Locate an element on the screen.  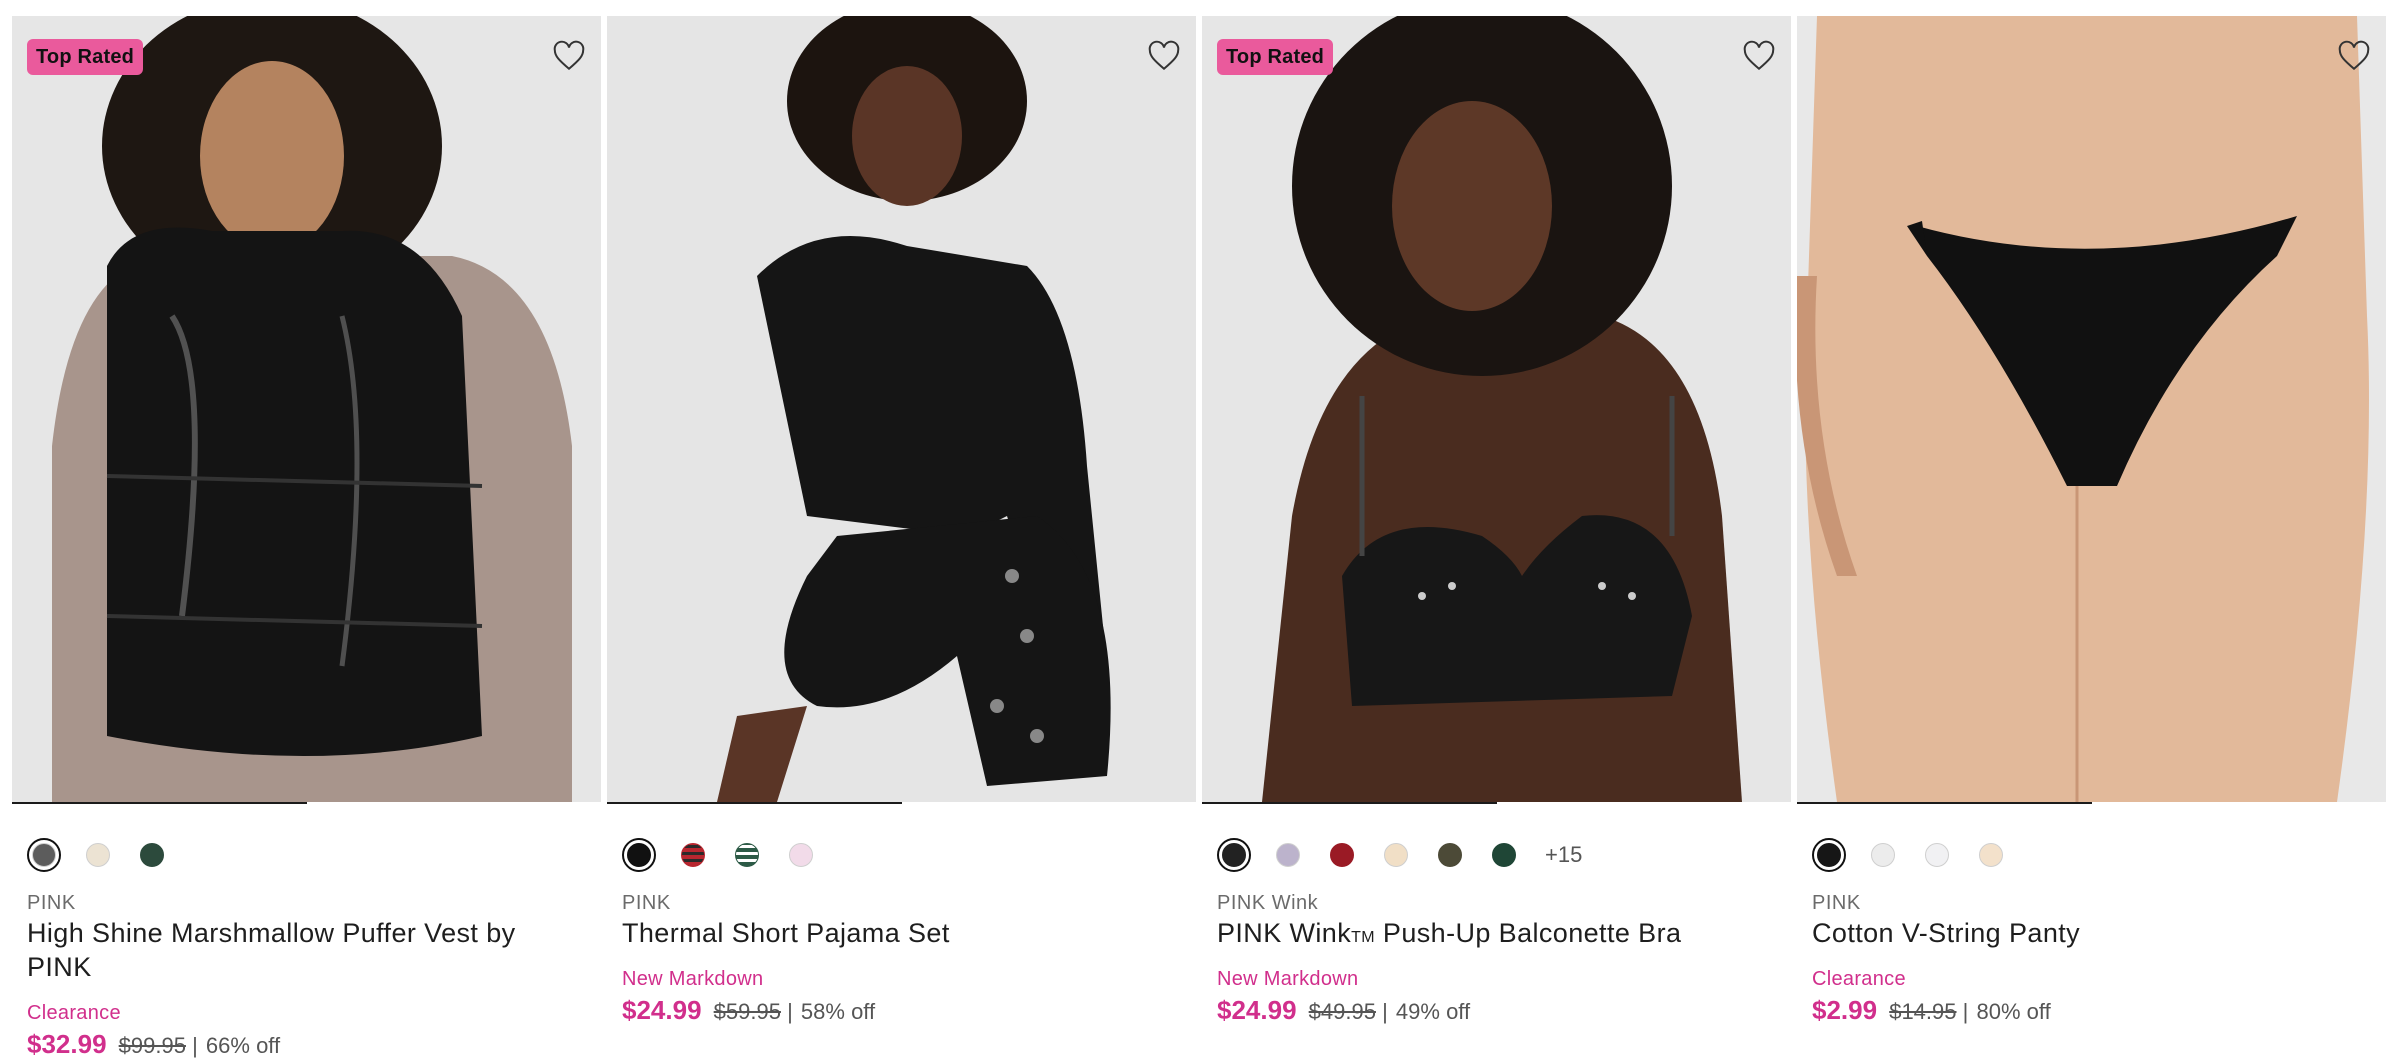
price-row: $32.99 $99.95 | 66% off is located at coordinates (153, 1044).